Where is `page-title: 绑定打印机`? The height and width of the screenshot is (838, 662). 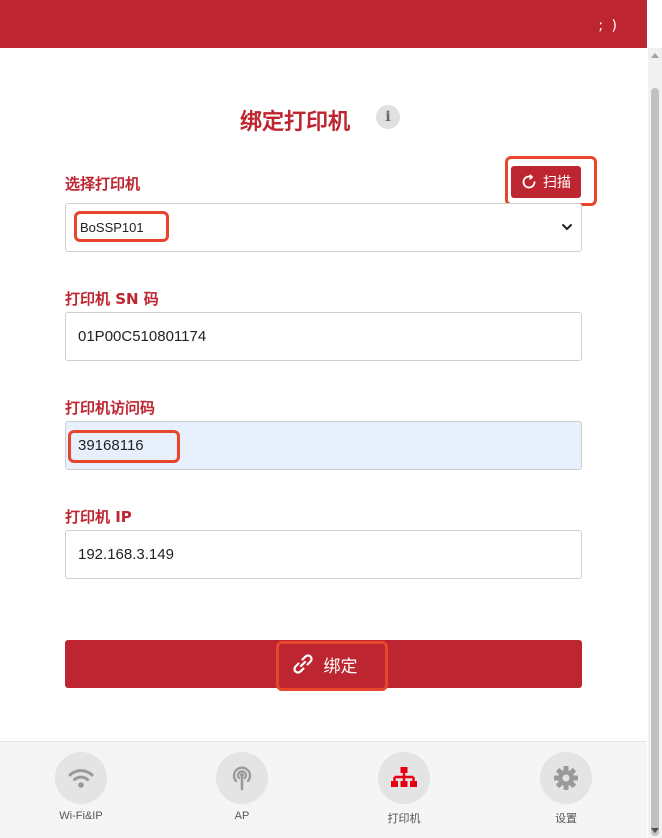
page-title: 绑定打印机 is located at coordinates (295, 122).